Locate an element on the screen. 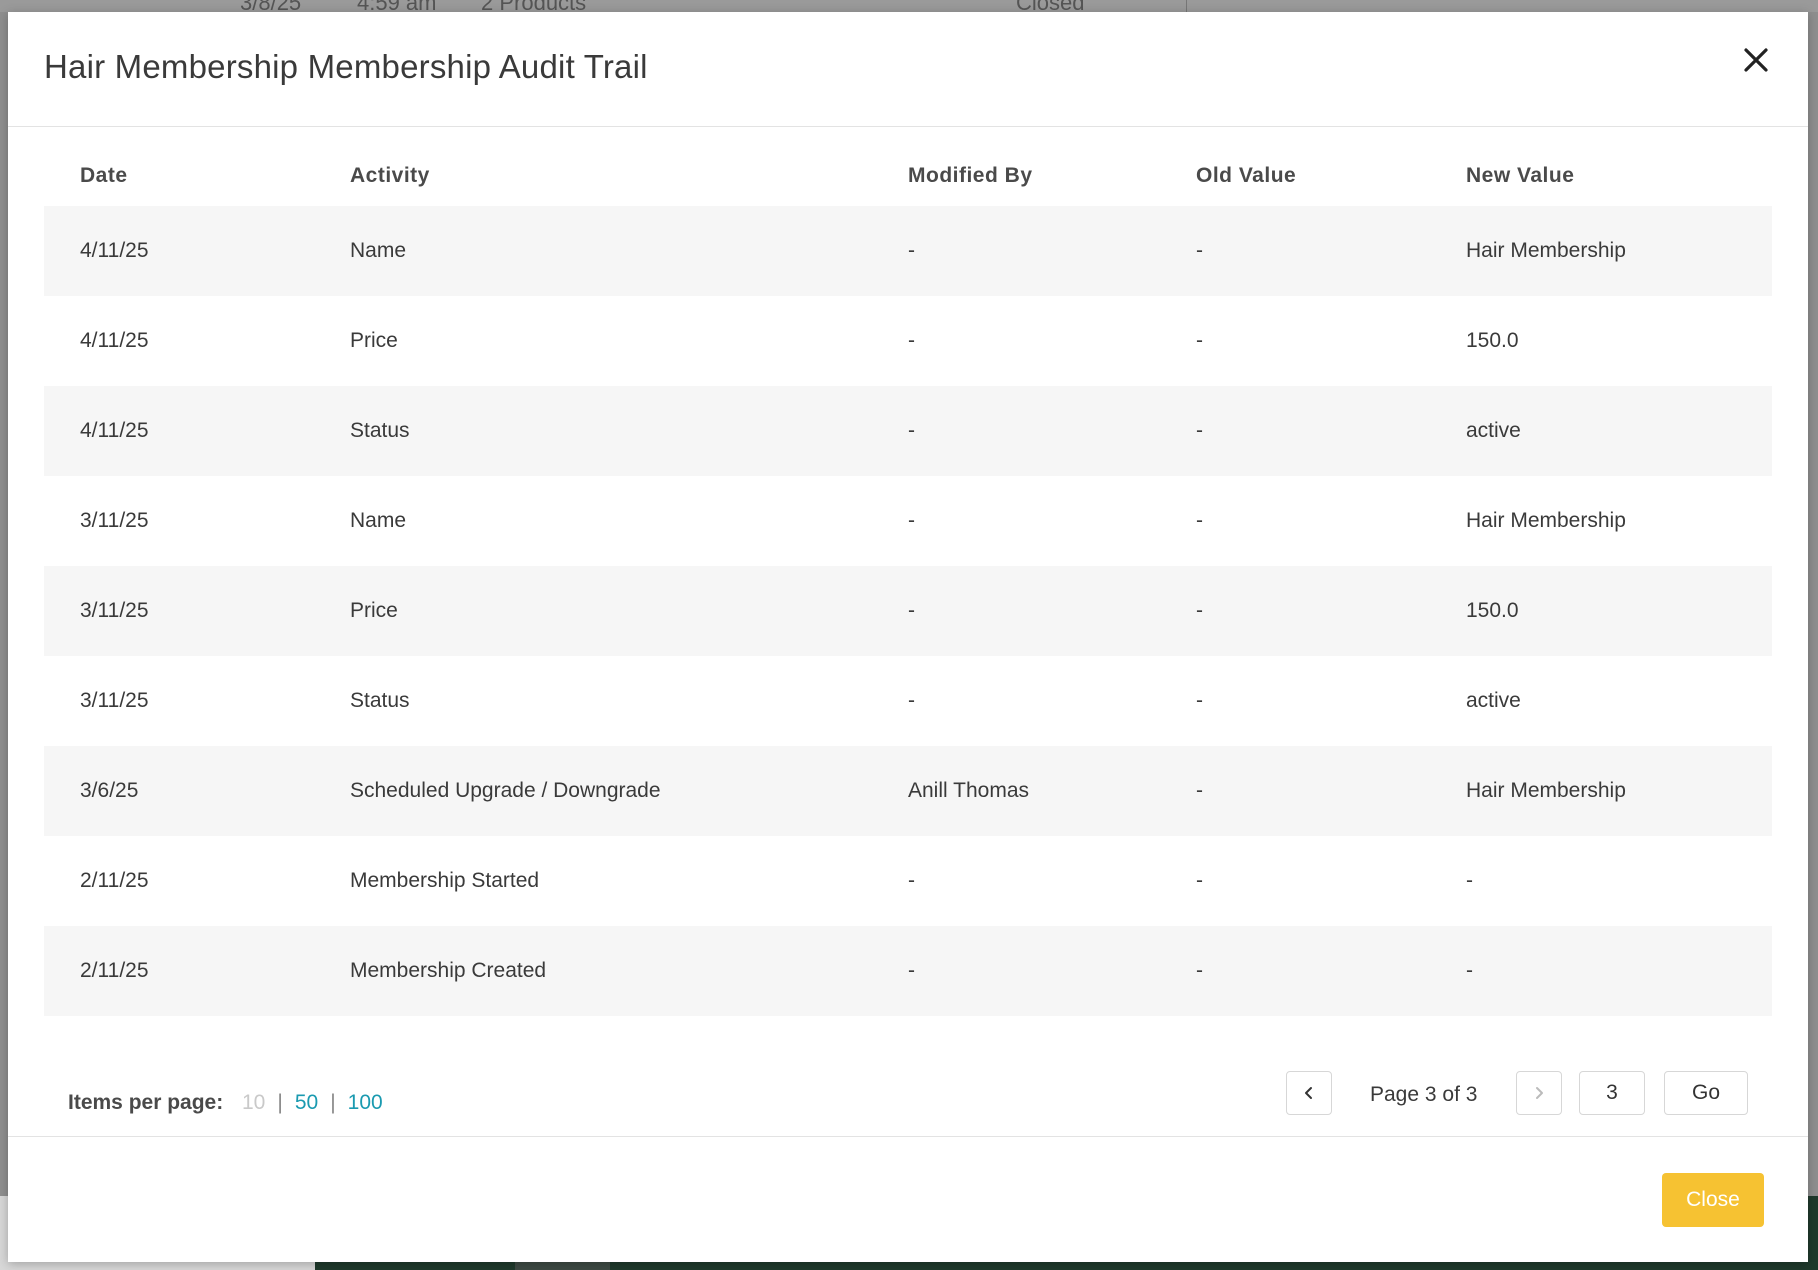 Image resolution: width=1818 pixels, height=1270 pixels. chevron-left-icon is located at coordinates (1308, 1093).